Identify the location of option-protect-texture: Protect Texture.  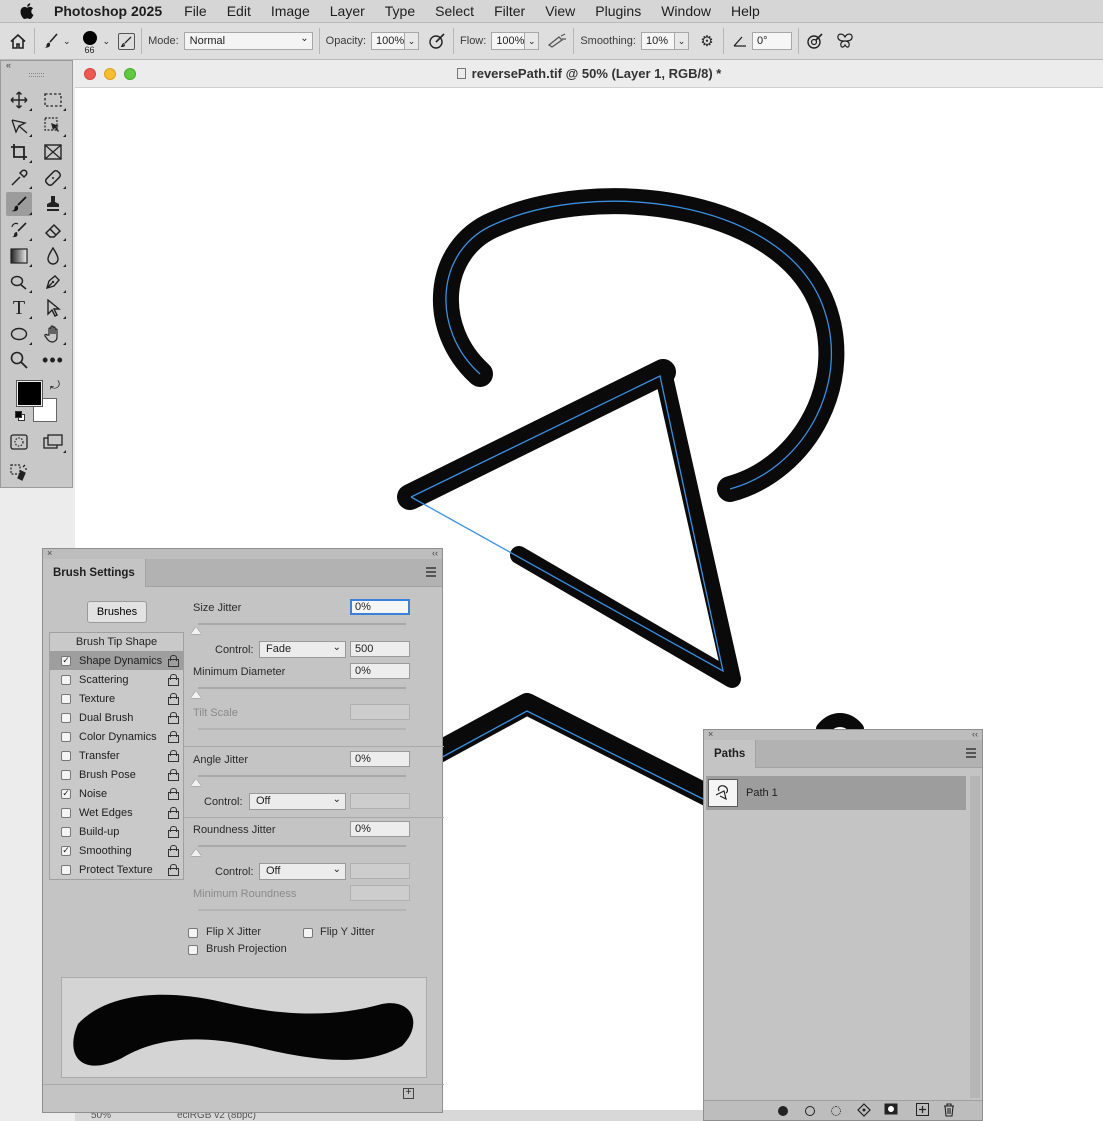
(116, 869).